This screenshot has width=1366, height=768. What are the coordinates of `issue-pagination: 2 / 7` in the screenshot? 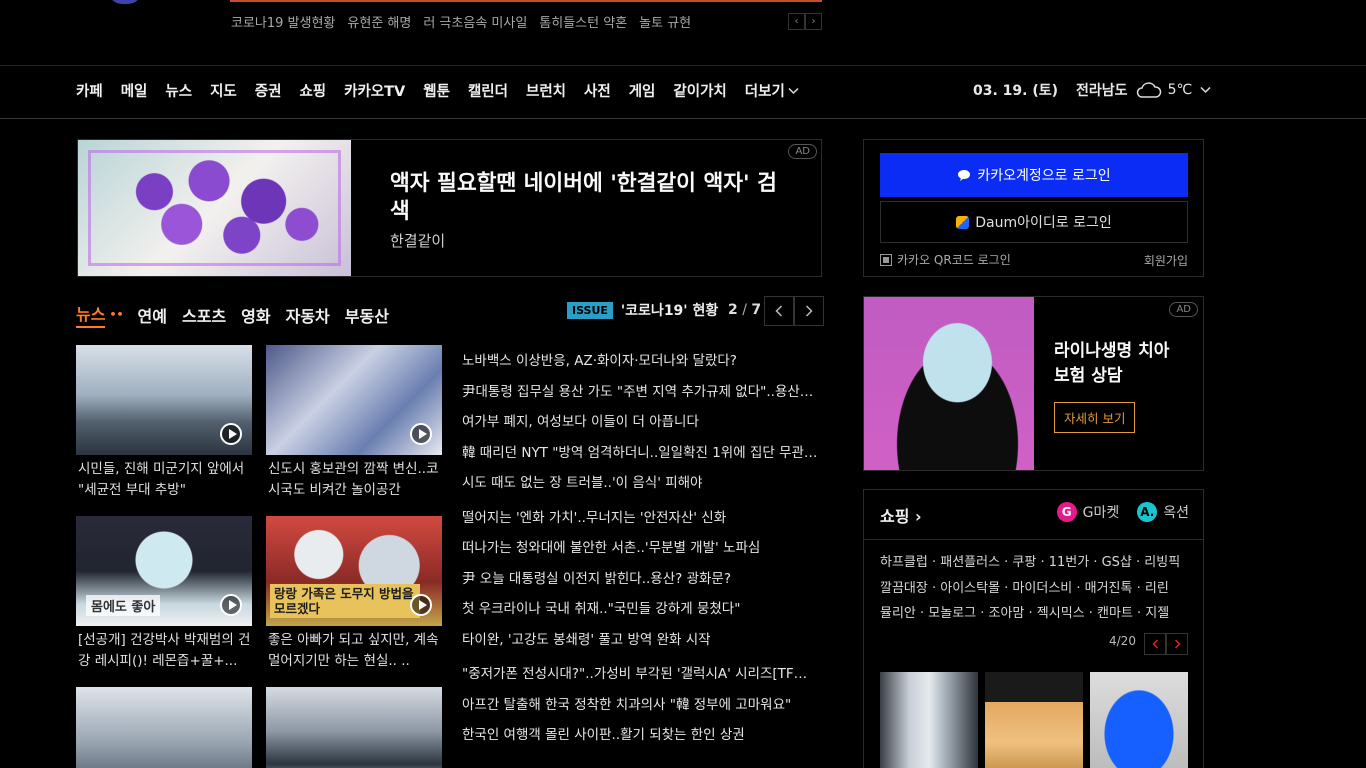 It's located at (744, 310).